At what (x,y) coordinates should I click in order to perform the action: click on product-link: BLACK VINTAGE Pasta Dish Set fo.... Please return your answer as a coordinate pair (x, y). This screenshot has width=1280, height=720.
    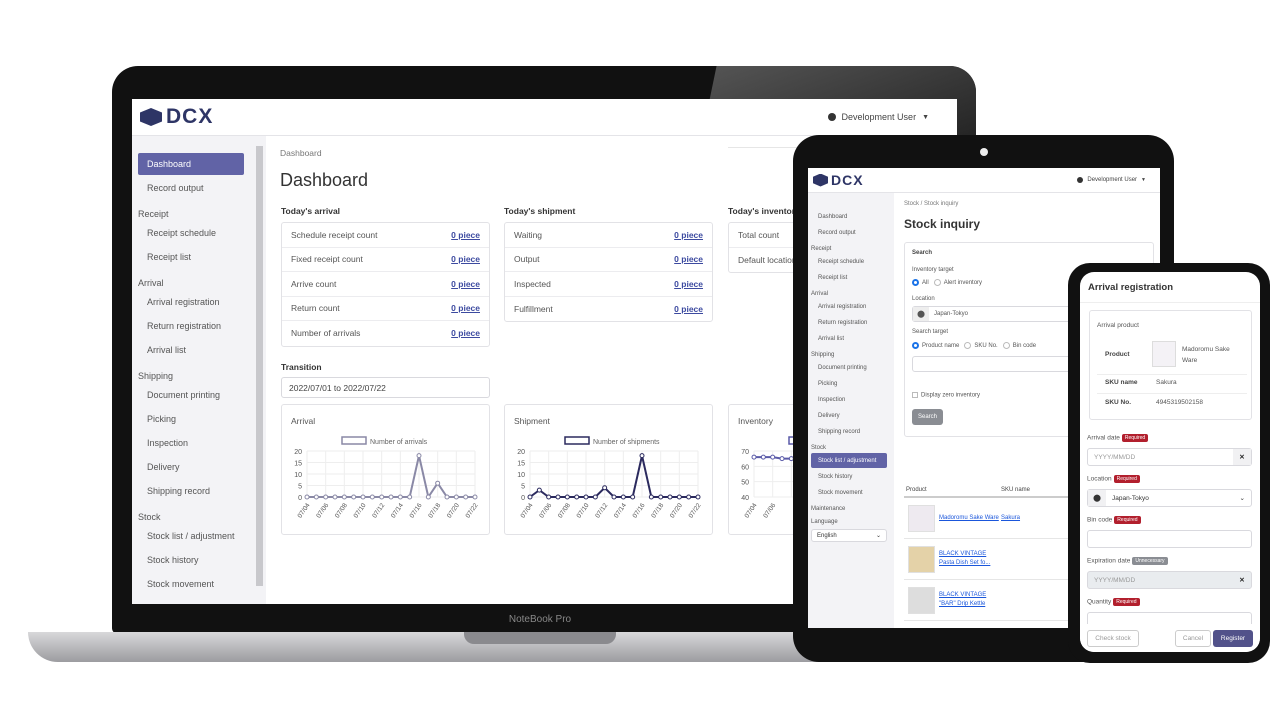
    Looking at the image, I should click on (969, 559).